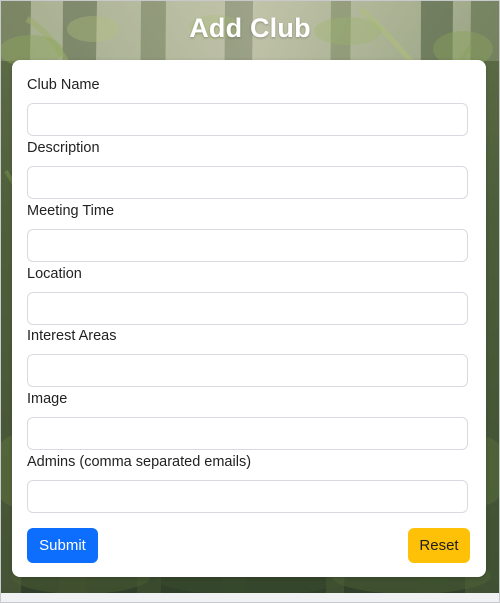  Describe the element at coordinates (247, 182) in the screenshot. I see `description-input` at that location.